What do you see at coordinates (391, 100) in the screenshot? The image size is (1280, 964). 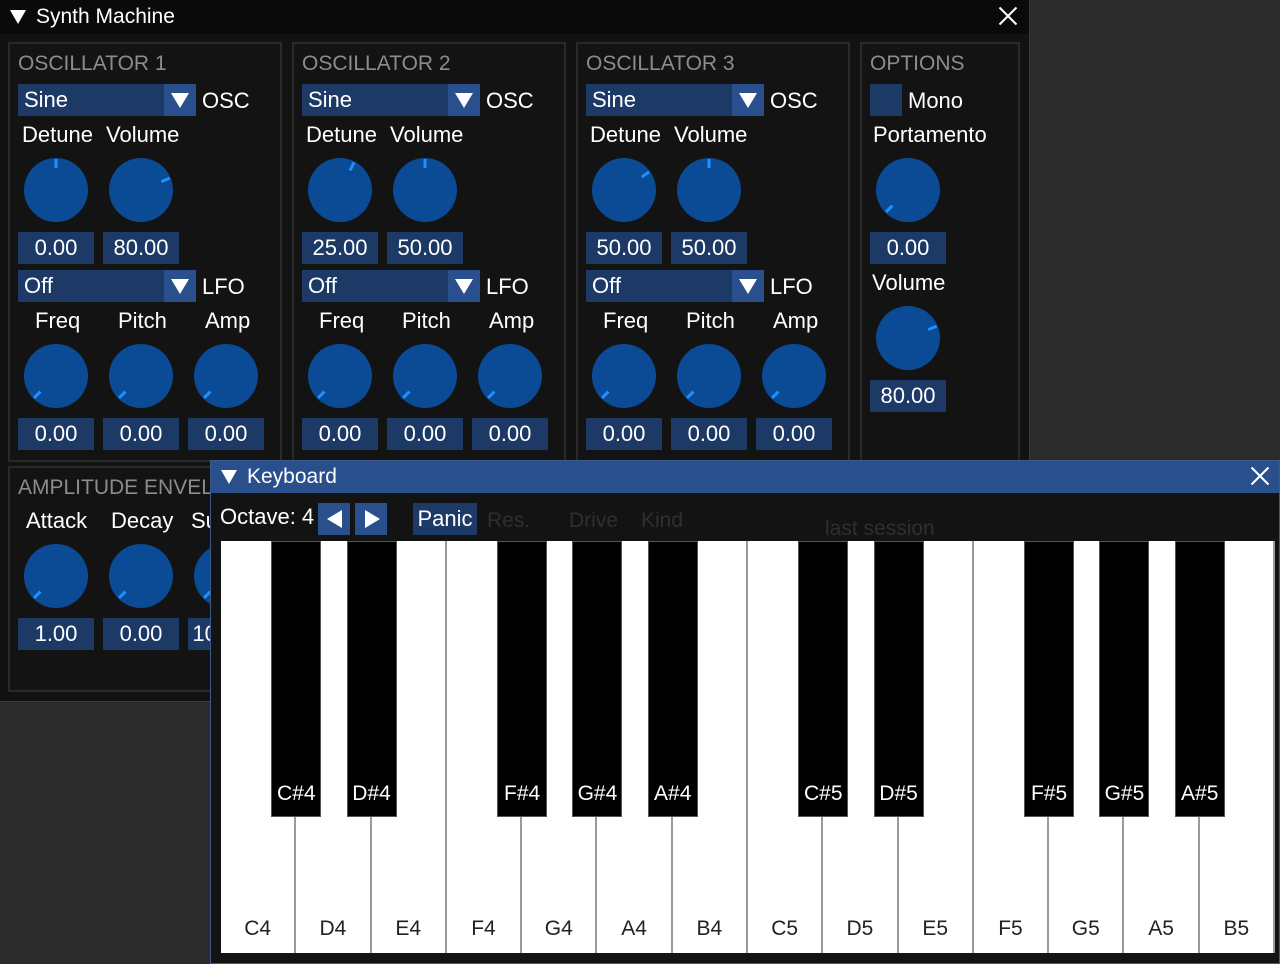 I see `osc2-waveform-dropdown: Sine` at bounding box center [391, 100].